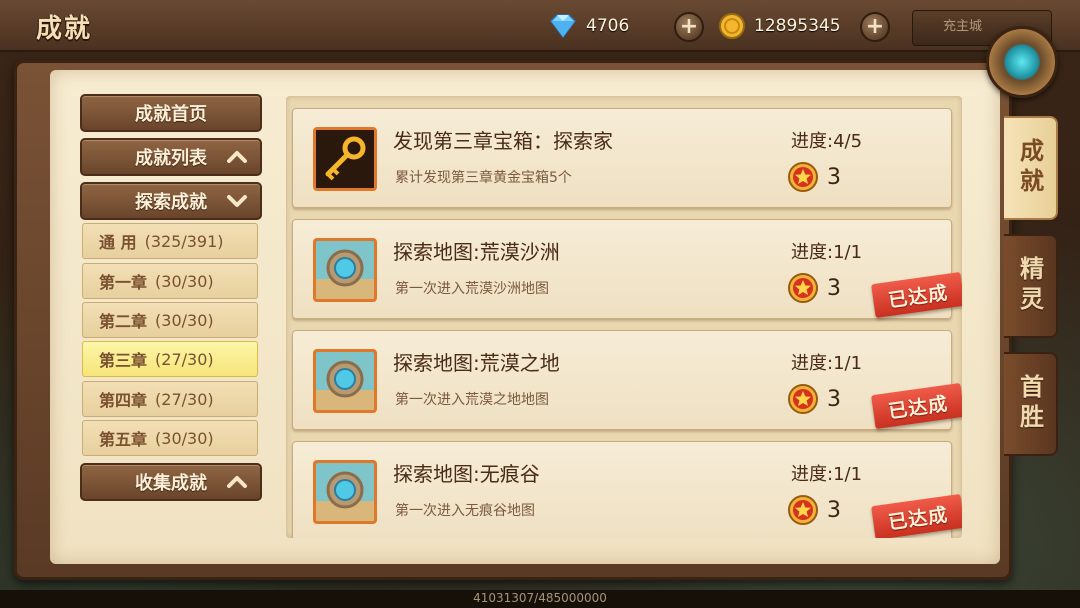  What do you see at coordinates (732, 26) in the screenshot?
I see `gold-coin-icon` at bounding box center [732, 26].